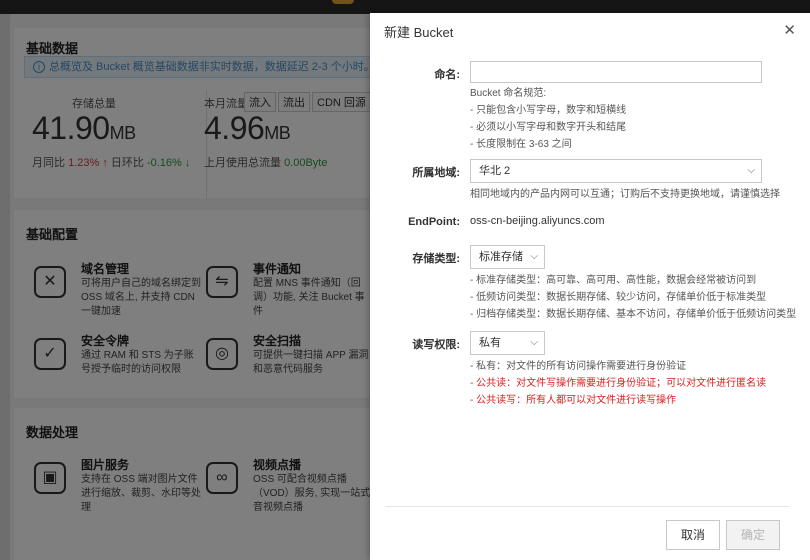 This screenshot has width=810, height=560. I want to click on storage-type-label: 存储类型:, so click(436, 259).